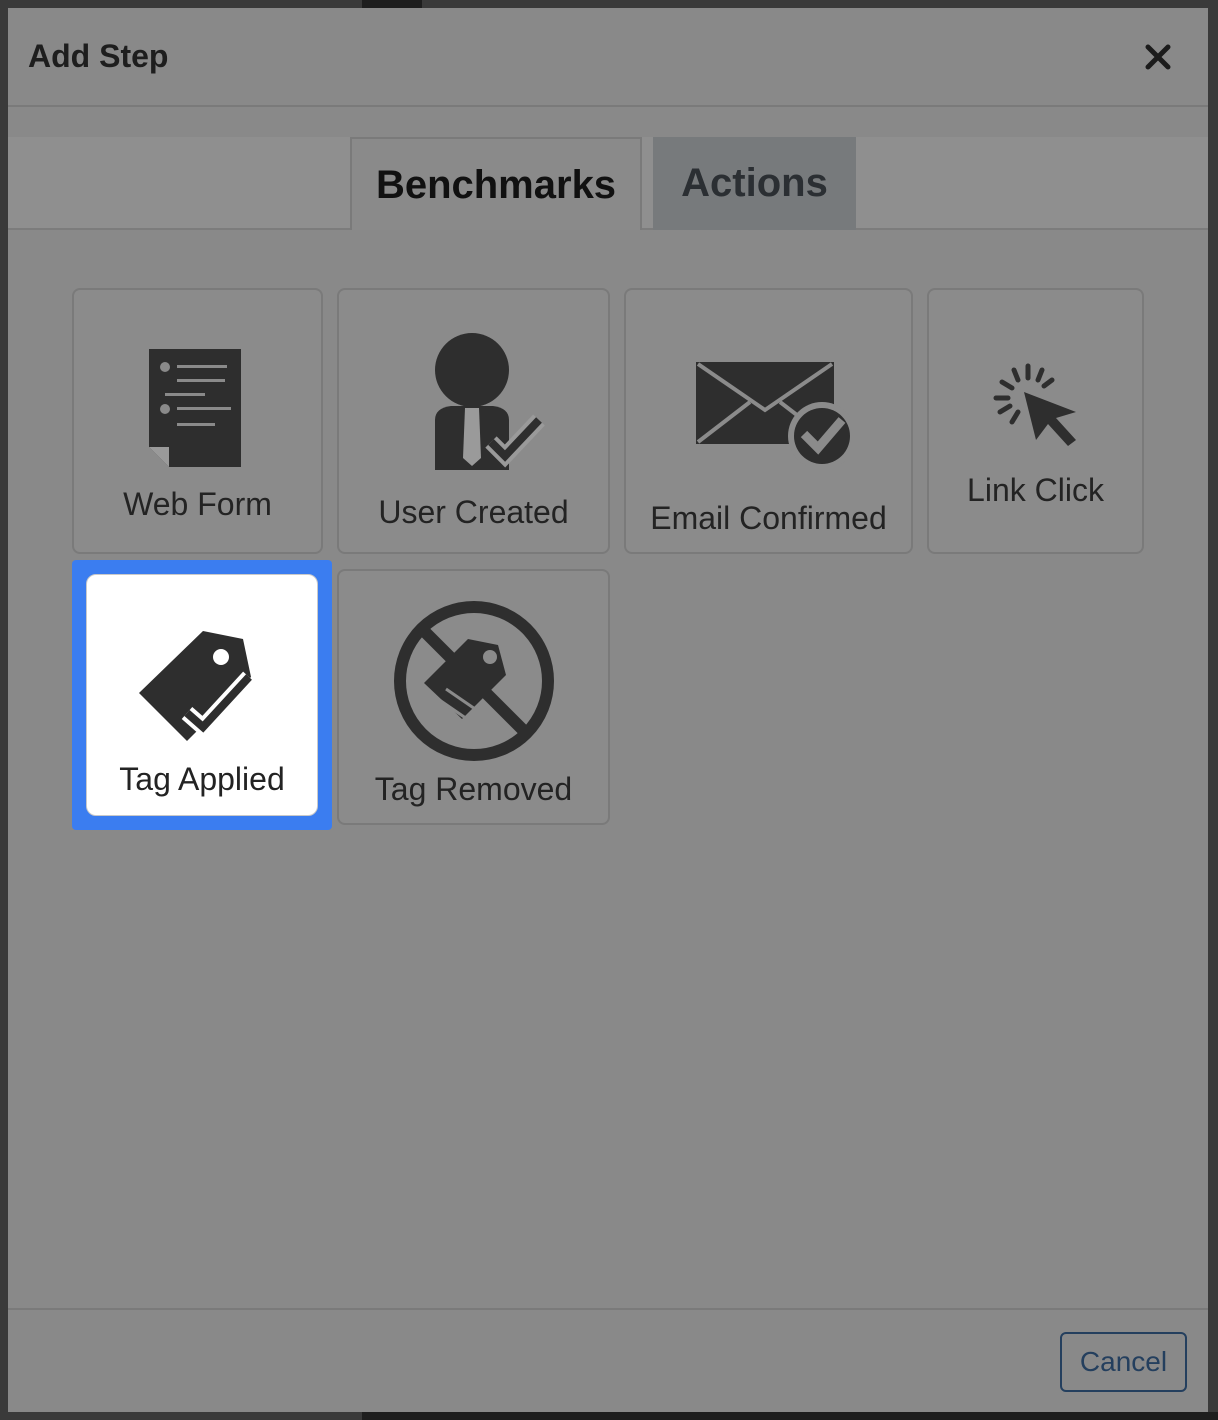  I want to click on step-user-created: User Created, so click(473, 421).